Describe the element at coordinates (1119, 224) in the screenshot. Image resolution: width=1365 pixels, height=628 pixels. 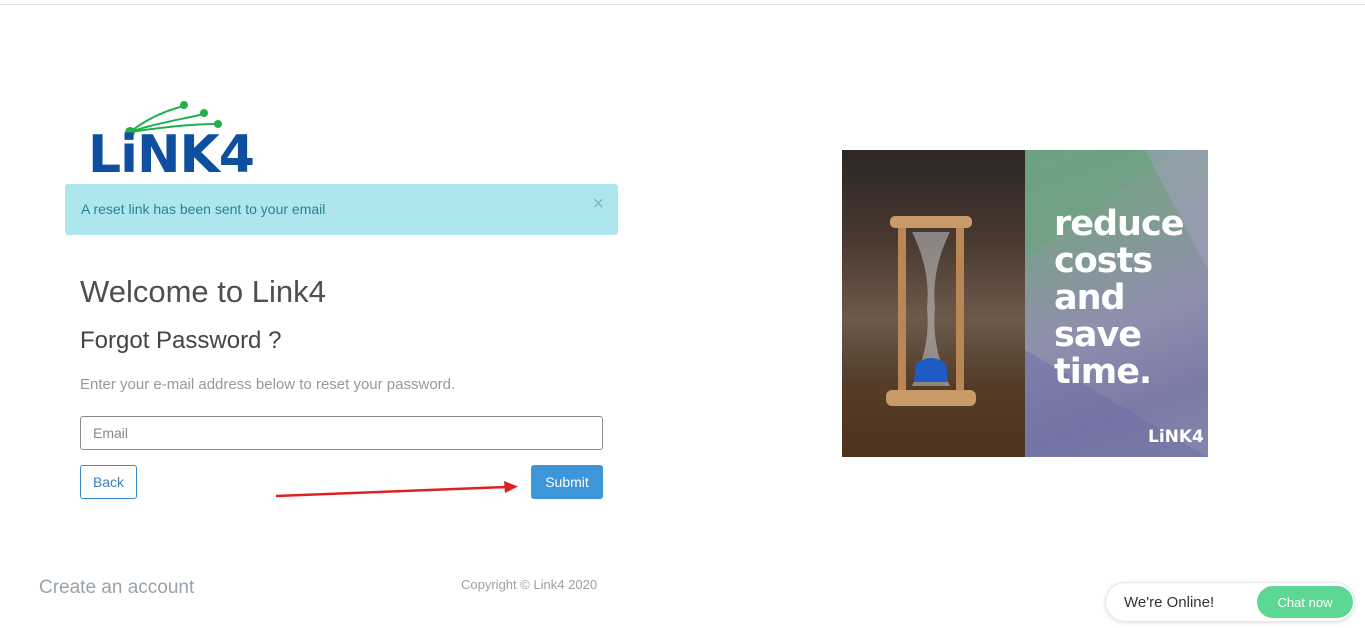
I see `promo-line: reduce` at that location.